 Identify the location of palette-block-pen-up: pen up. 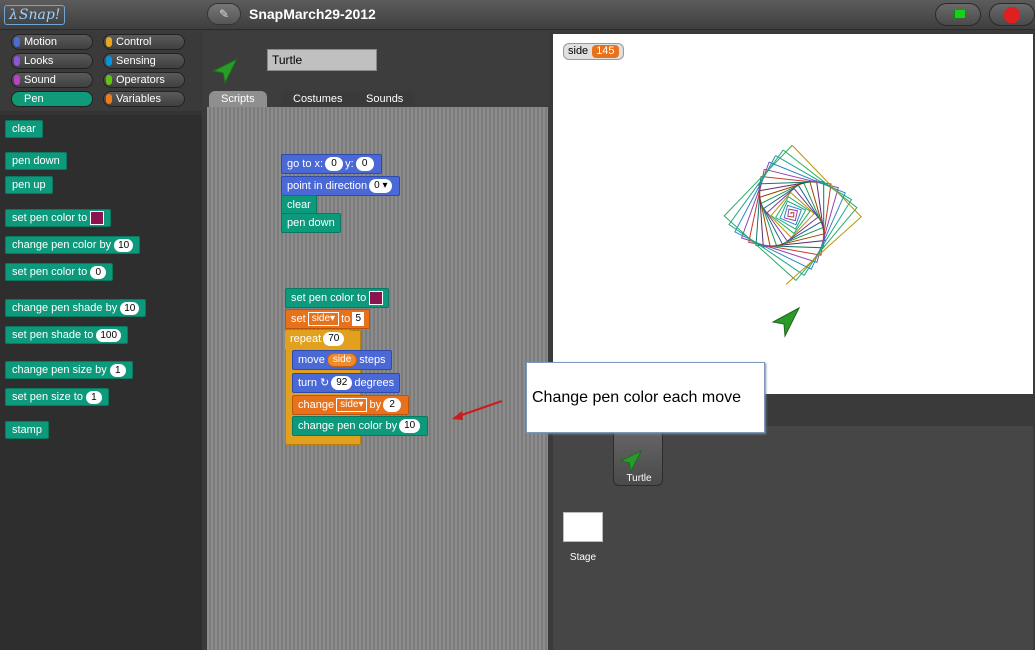
(29, 185).